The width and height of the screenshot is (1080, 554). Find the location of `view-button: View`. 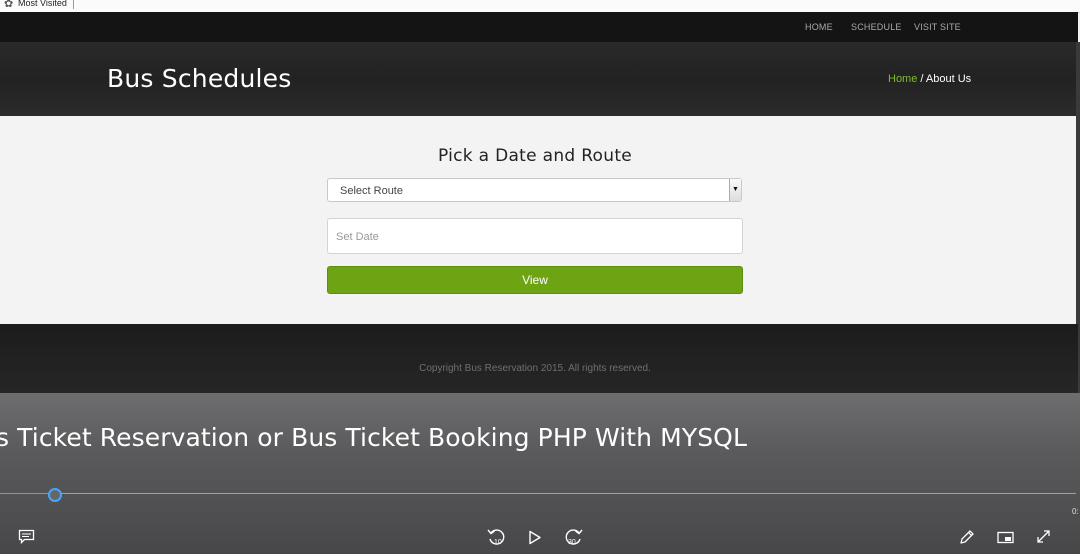

view-button: View is located at coordinates (535, 280).